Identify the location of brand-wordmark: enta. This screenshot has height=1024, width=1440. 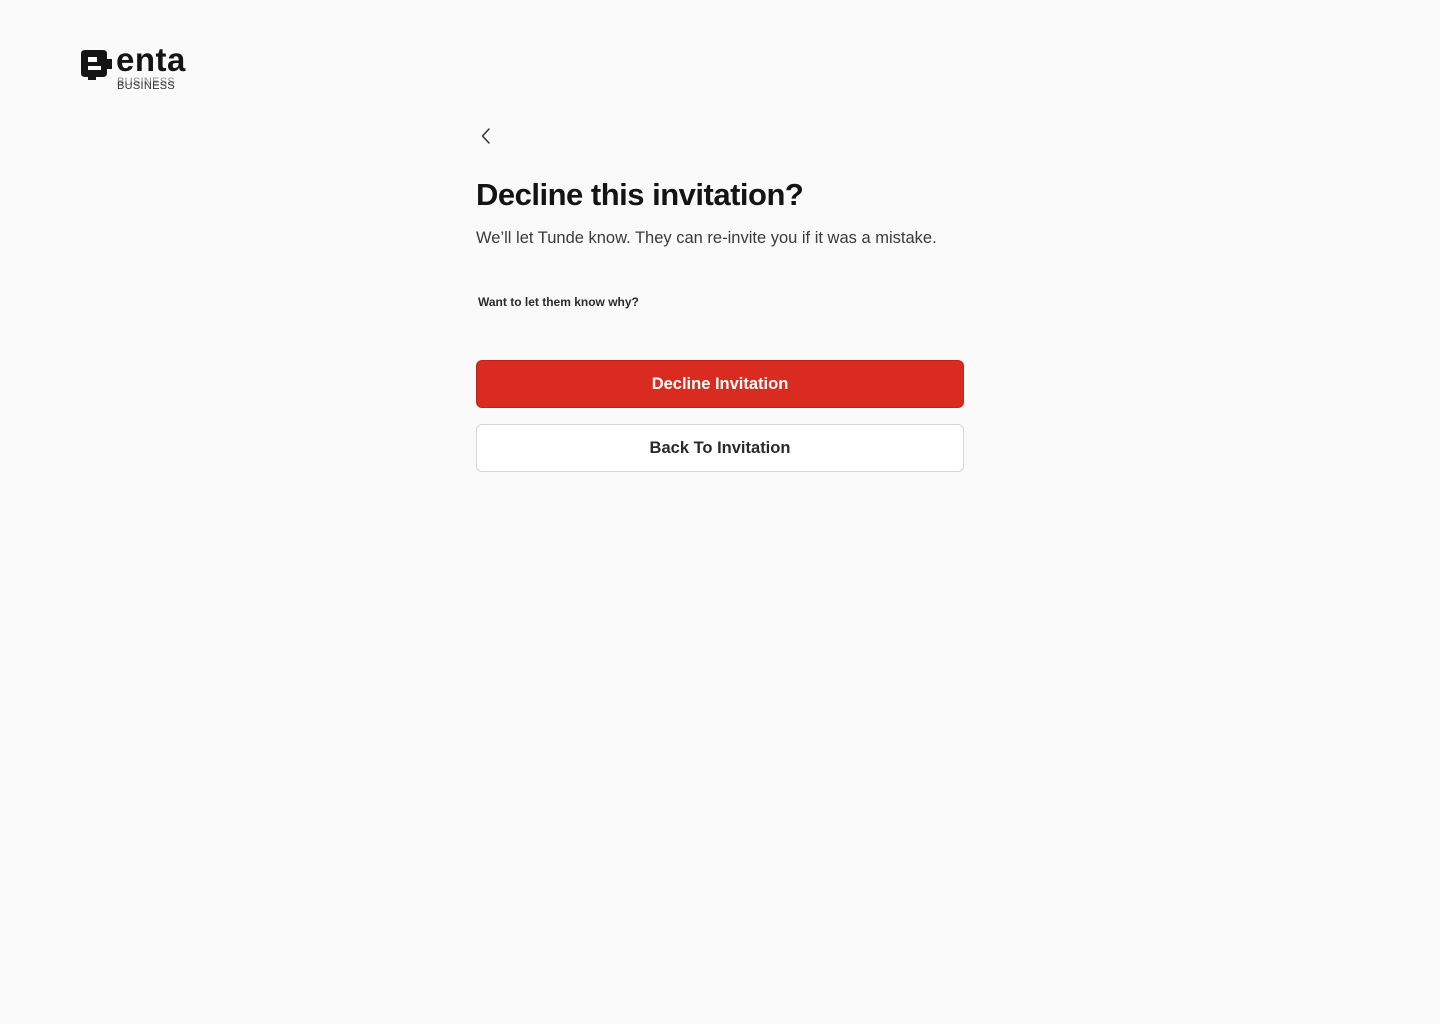
(151, 59).